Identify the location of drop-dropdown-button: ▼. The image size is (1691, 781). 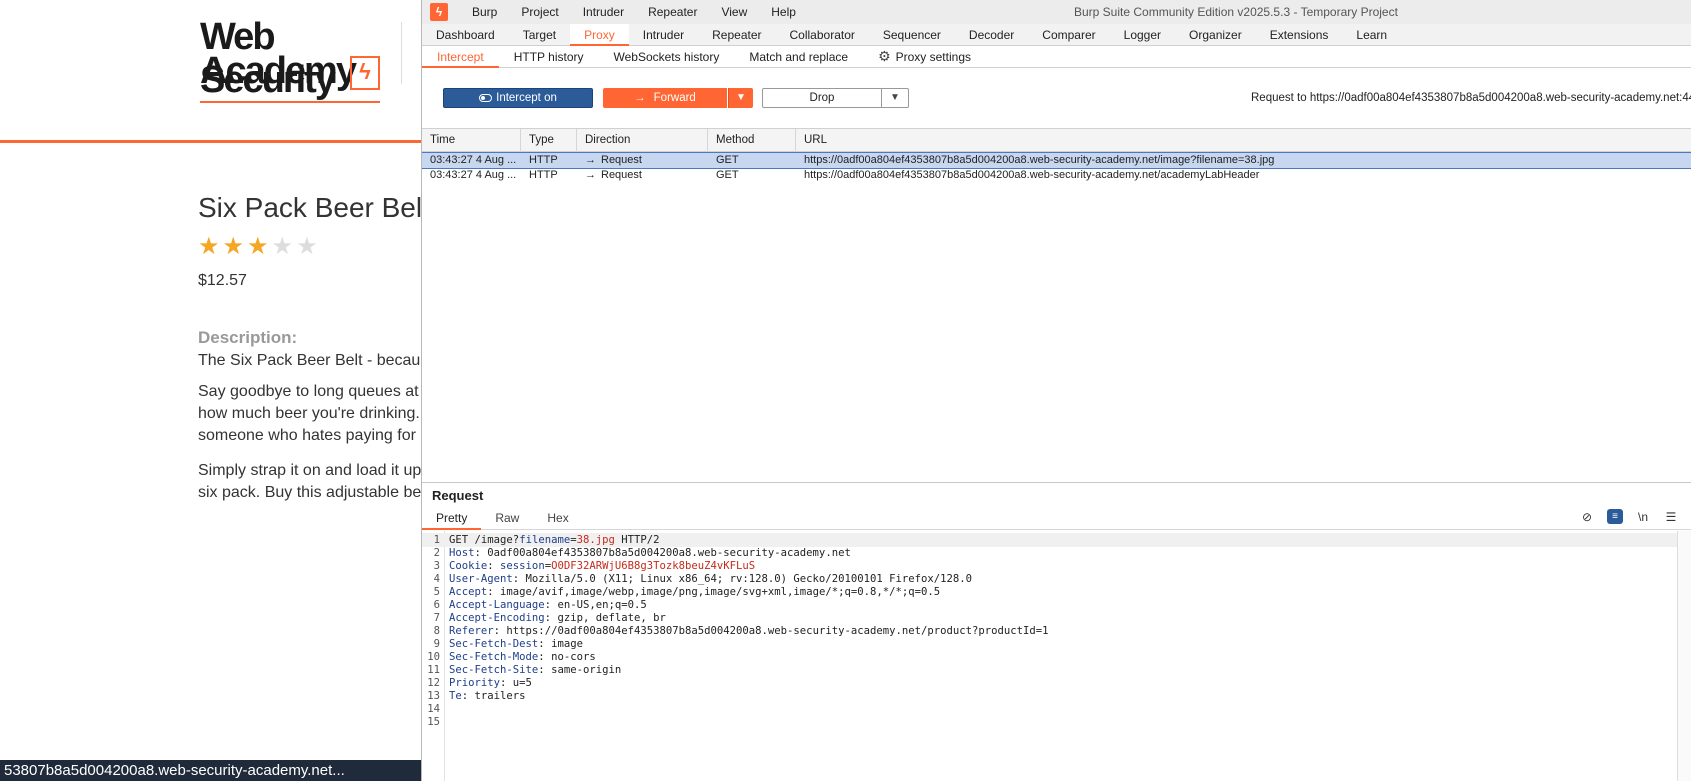
(895, 98).